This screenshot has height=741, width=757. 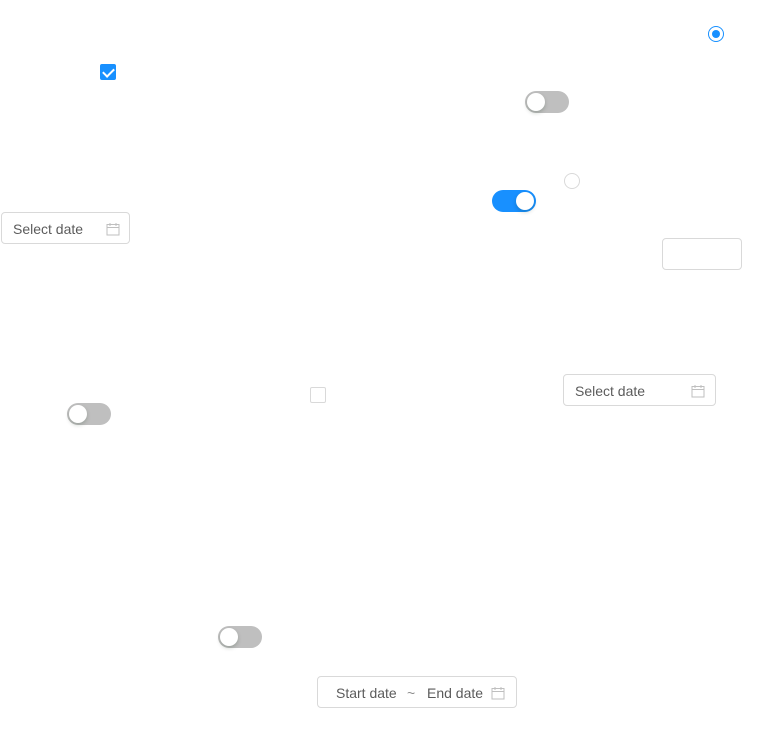 What do you see at coordinates (514, 201) in the screenshot?
I see `toggle-switch-on` at bounding box center [514, 201].